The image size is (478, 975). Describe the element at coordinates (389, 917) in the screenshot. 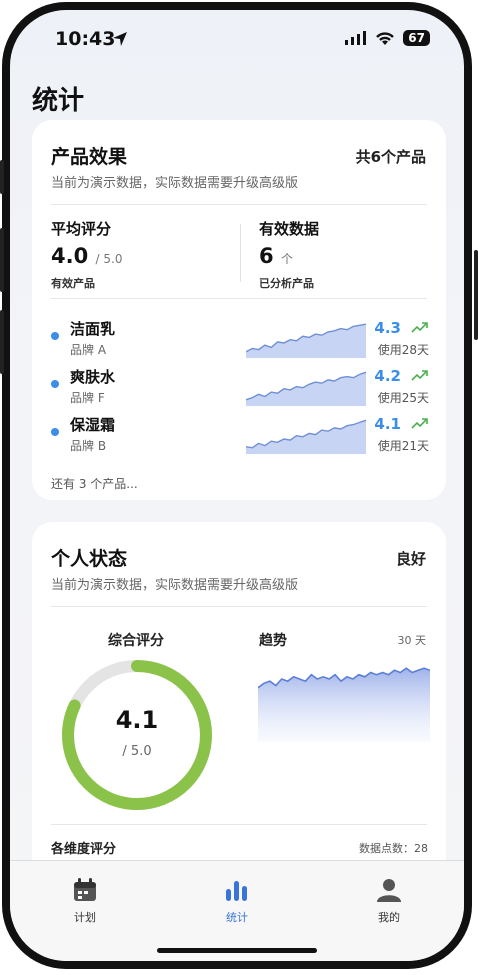

I see `tab-mine-label: 我的` at that location.